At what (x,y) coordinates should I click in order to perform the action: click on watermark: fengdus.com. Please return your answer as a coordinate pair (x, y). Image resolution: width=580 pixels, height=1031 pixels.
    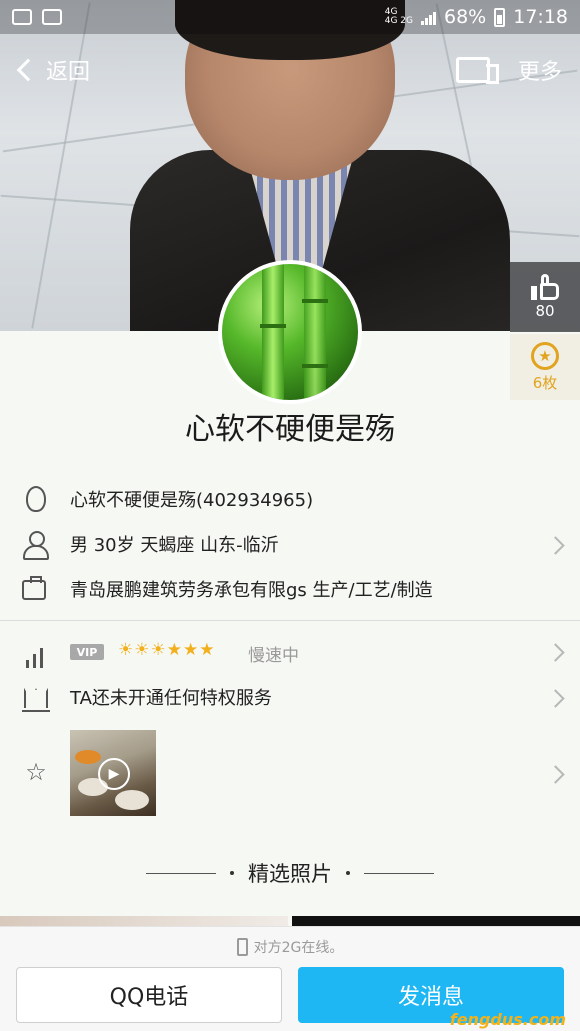
    Looking at the image, I should click on (507, 1019).